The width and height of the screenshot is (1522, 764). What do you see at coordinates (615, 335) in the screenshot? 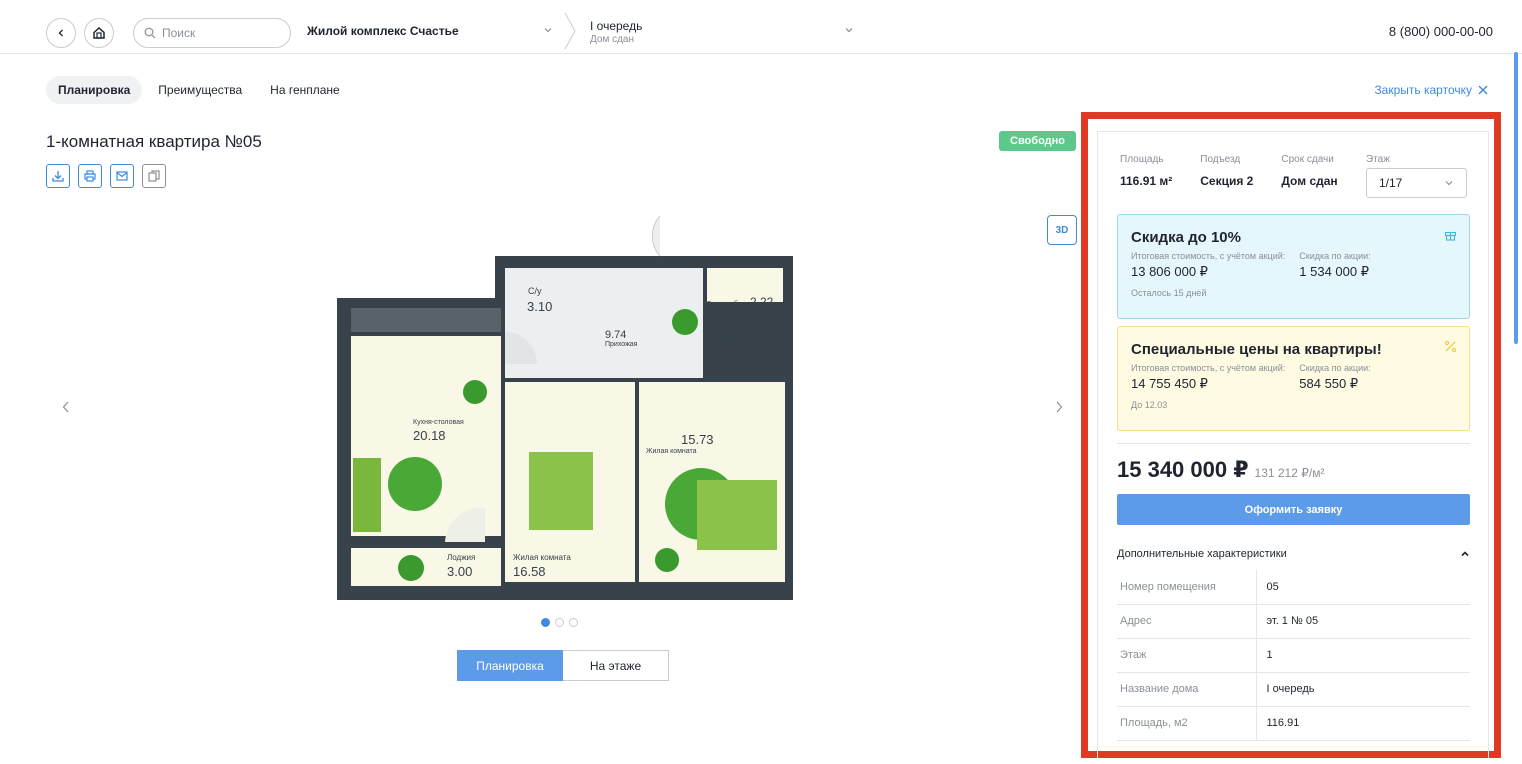
I see `room-area-hallway: 9.74` at bounding box center [615, 335].